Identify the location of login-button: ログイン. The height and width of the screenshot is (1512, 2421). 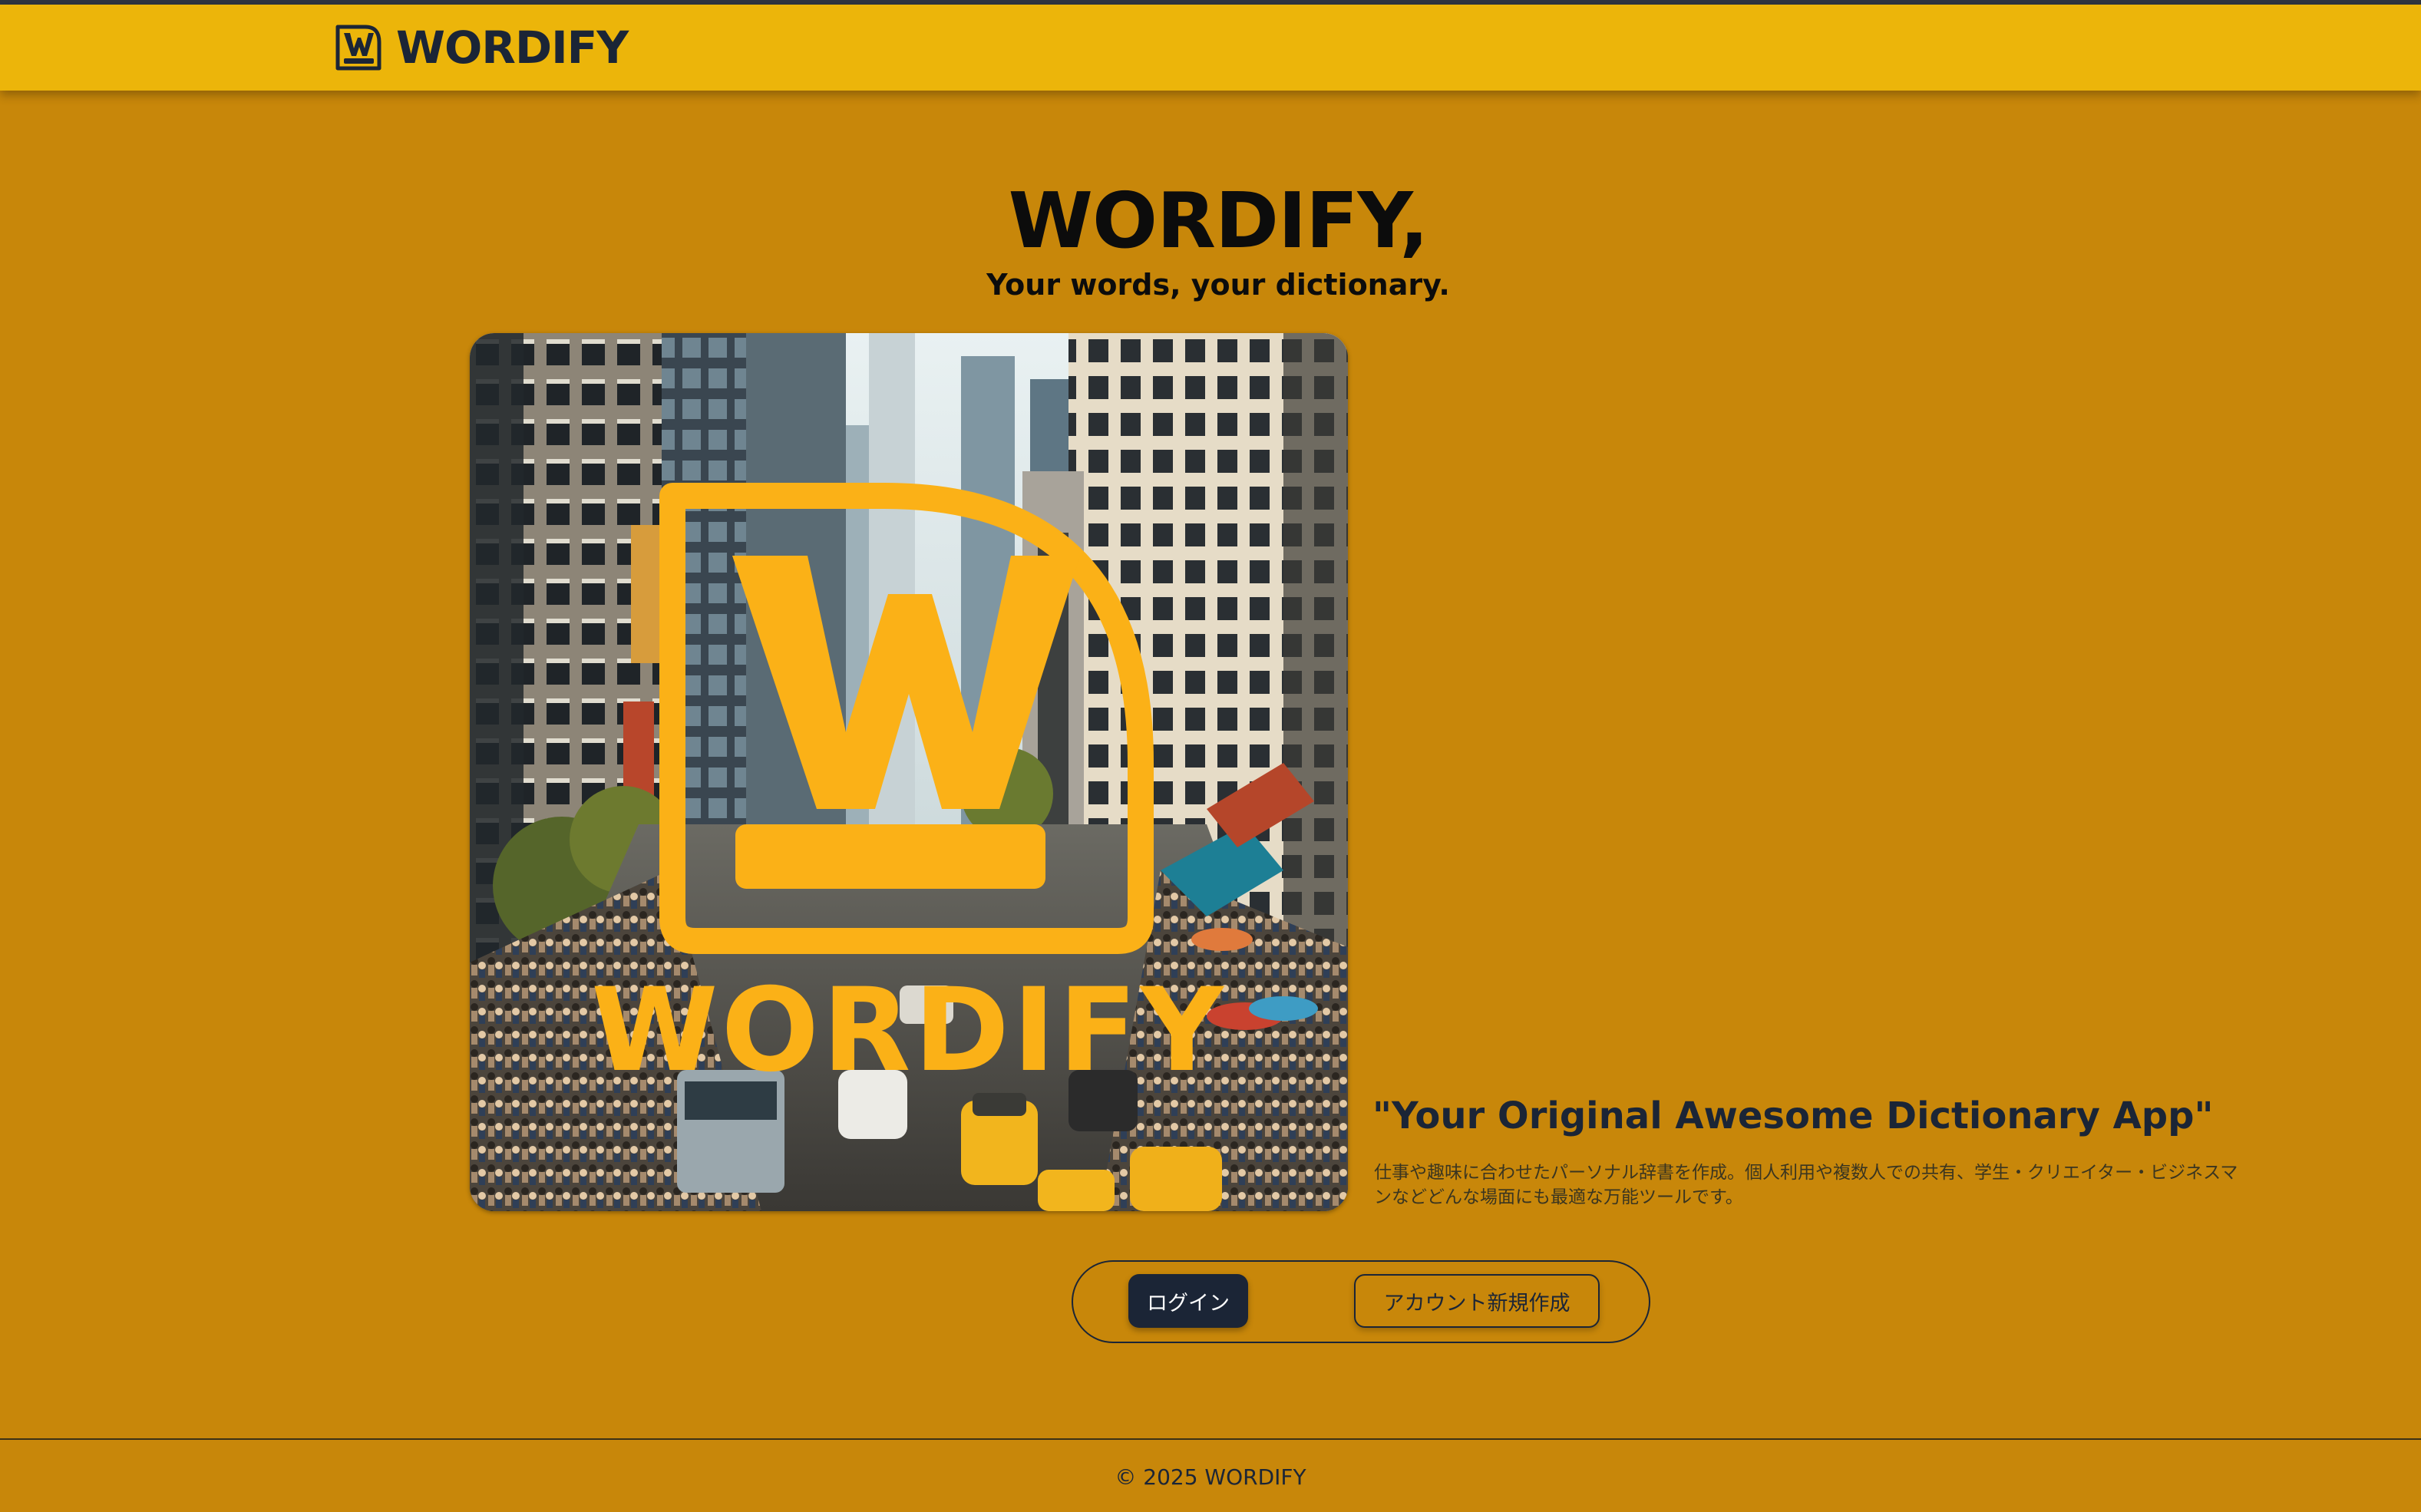
(1188, 1301).